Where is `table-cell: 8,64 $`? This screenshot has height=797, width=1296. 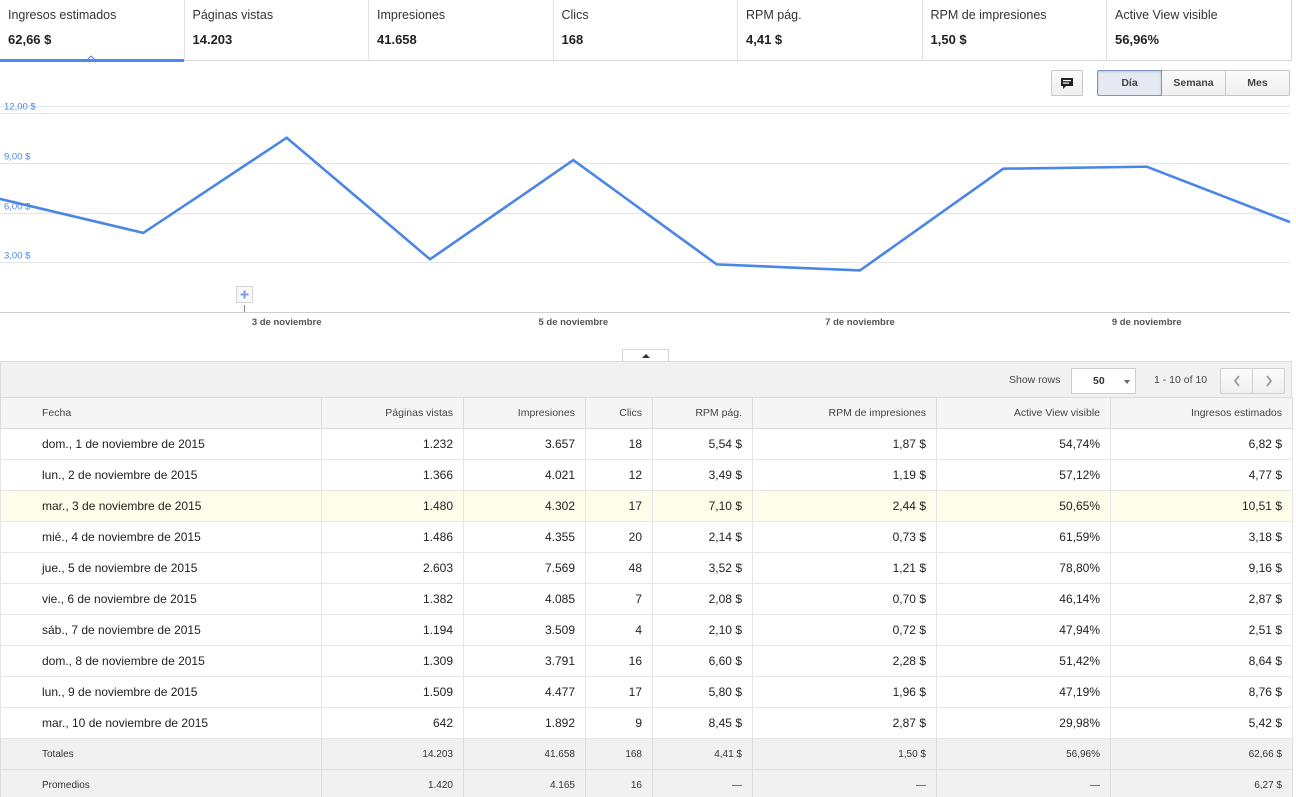 table-cell: 8,64 $ is located at coordinates (1201, 661).